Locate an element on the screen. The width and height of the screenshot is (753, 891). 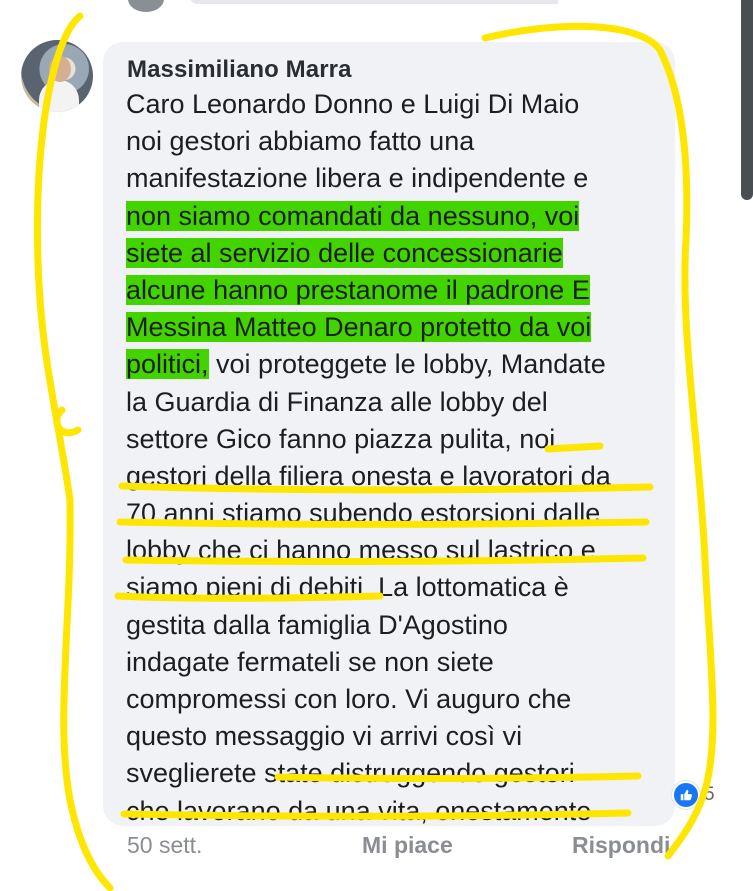
text-segment: compromessi con loro. Vi auguro che is located at coordinates (349, 699).